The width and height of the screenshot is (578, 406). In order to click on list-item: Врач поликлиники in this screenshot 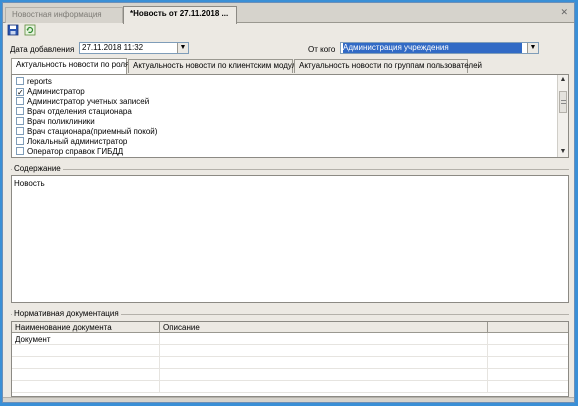, I will do `click(55, 122)`.